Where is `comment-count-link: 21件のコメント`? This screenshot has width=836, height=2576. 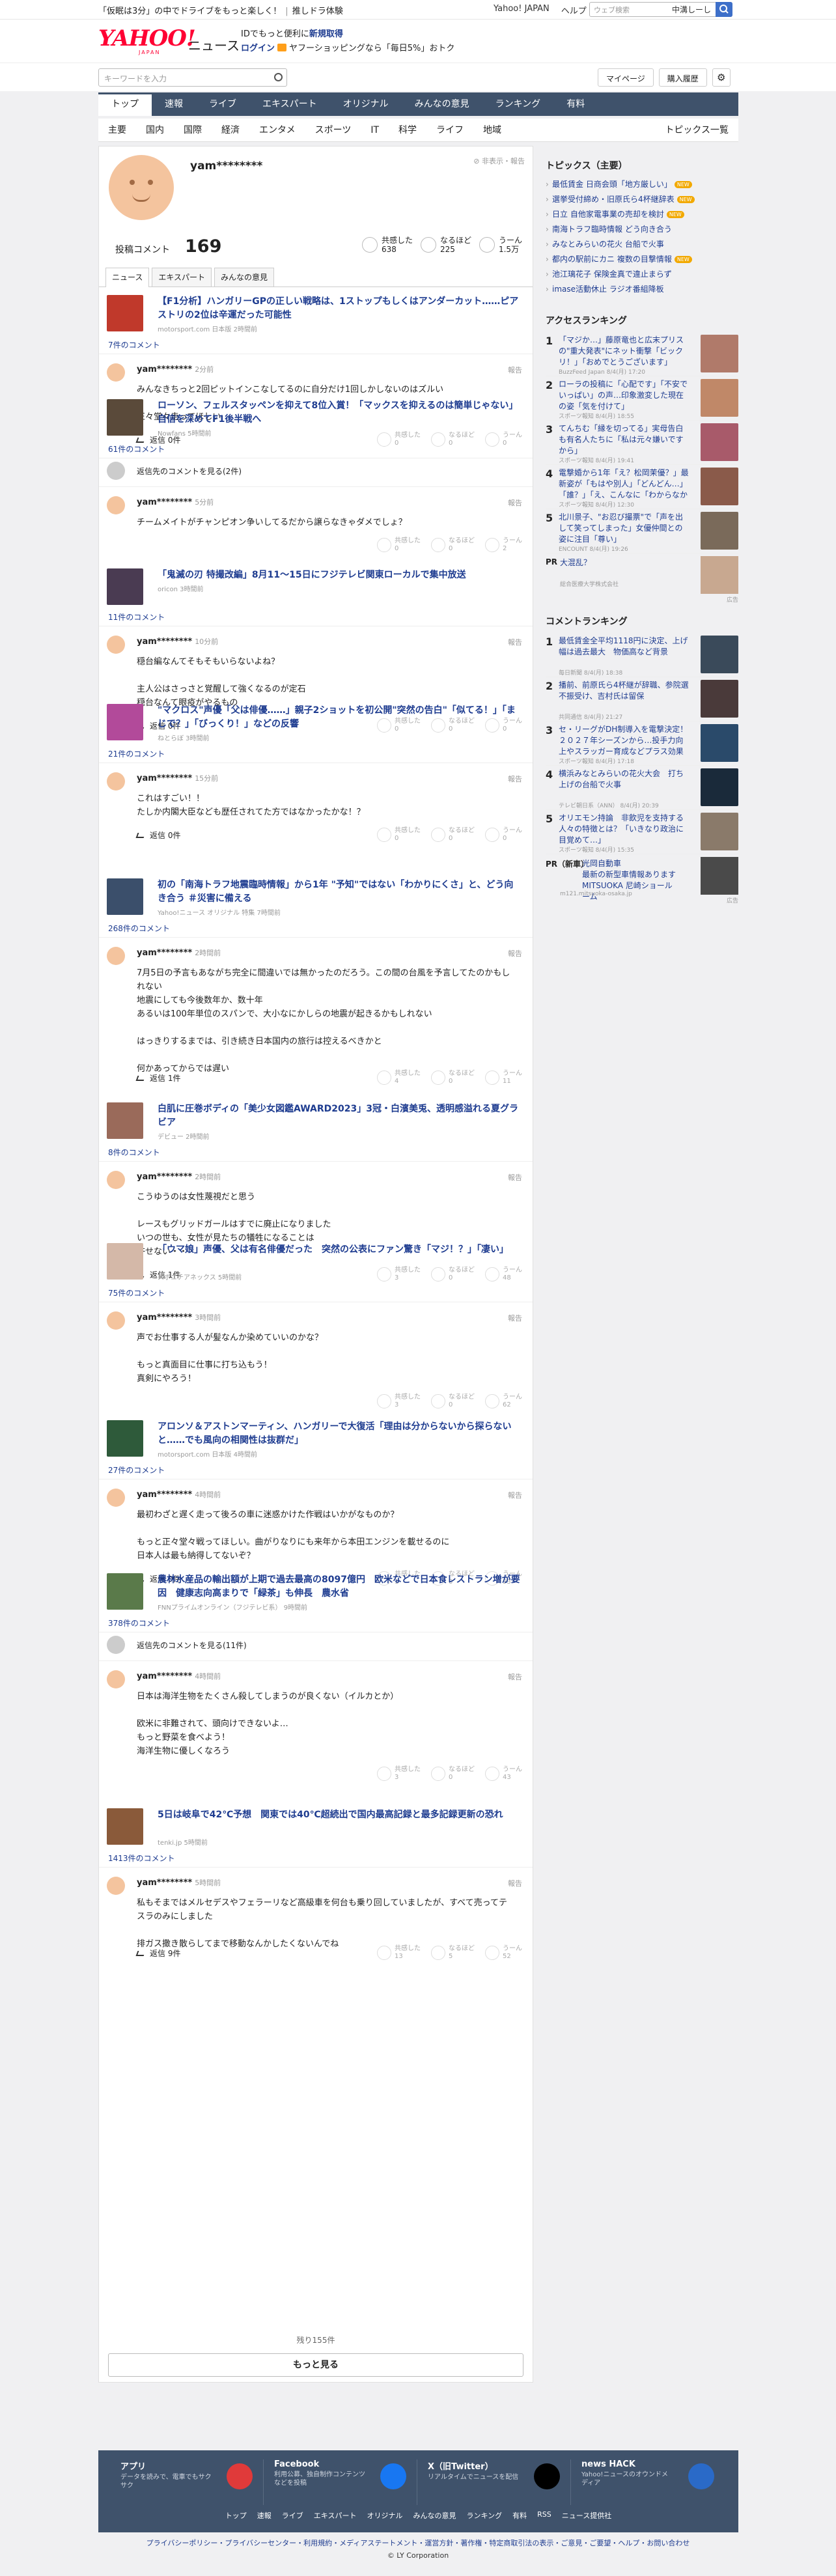 comment-count-link: 21件のコメント is located at coordinates (136, 754).